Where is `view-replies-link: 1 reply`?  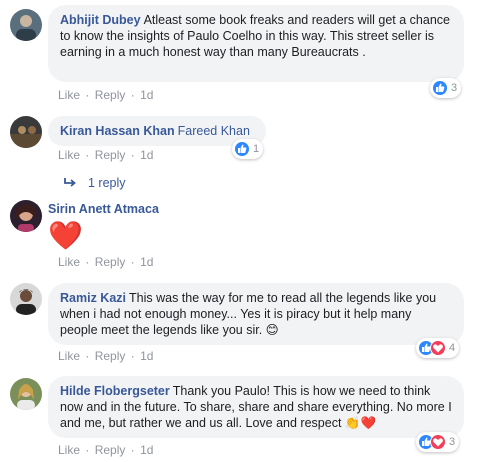
view-replies-link: 1 reply is located at coordinates (95, 183).